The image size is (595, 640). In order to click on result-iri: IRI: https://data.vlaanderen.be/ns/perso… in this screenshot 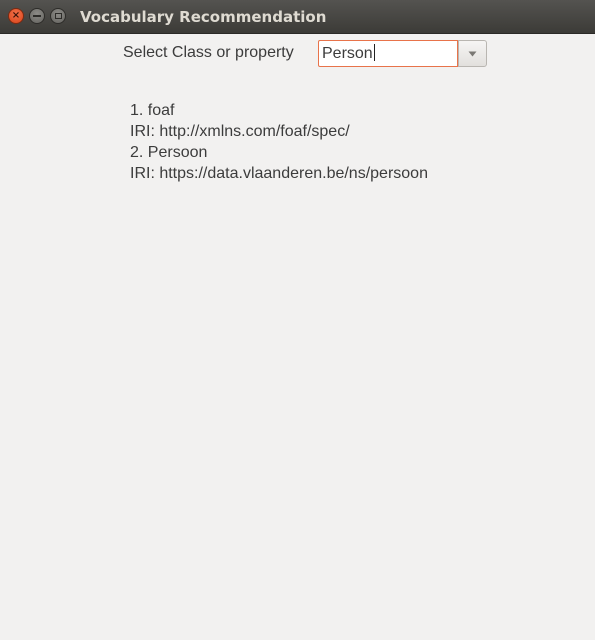, I will do `click(279, 173)`.